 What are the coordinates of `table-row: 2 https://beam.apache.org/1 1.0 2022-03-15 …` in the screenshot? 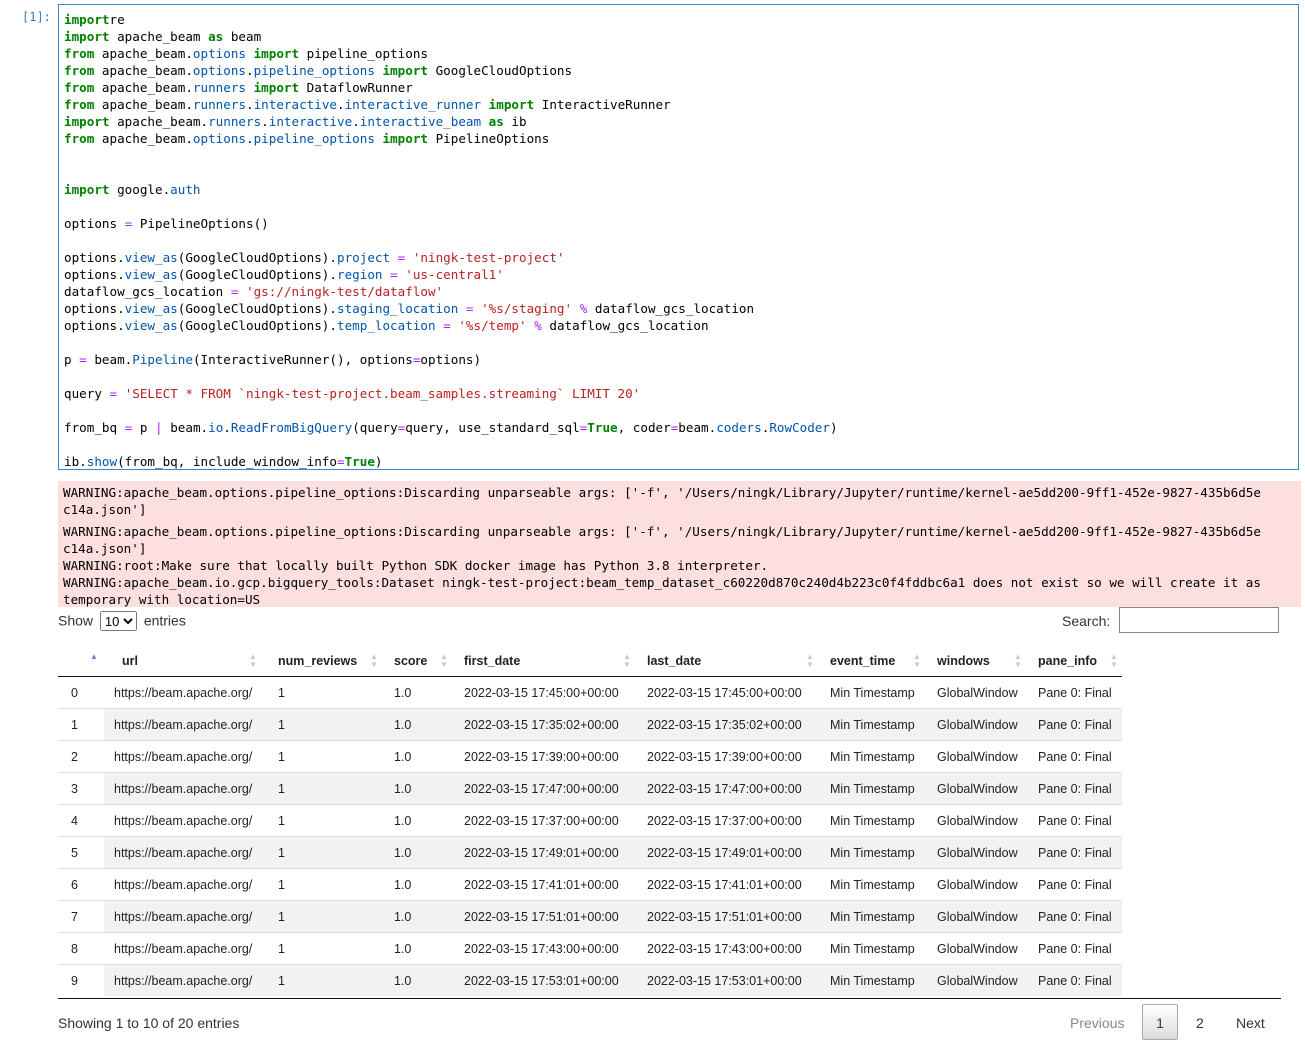 It's located at (590, 756).